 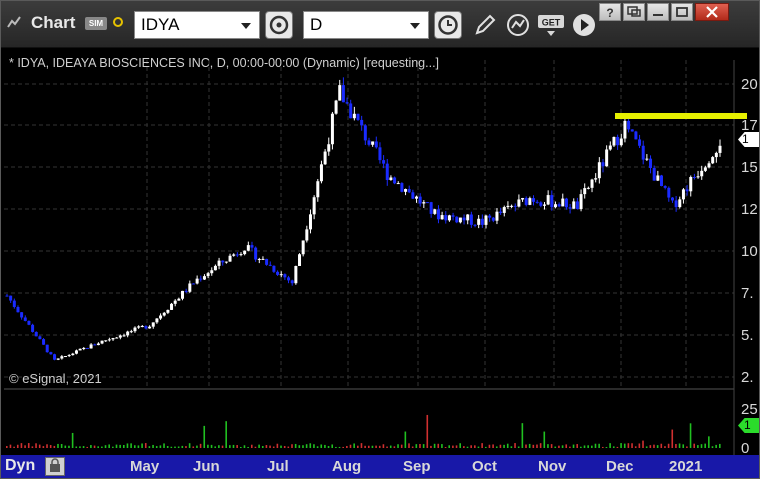 I want to click on get-data-button: GET, so click(x=551, y=25).